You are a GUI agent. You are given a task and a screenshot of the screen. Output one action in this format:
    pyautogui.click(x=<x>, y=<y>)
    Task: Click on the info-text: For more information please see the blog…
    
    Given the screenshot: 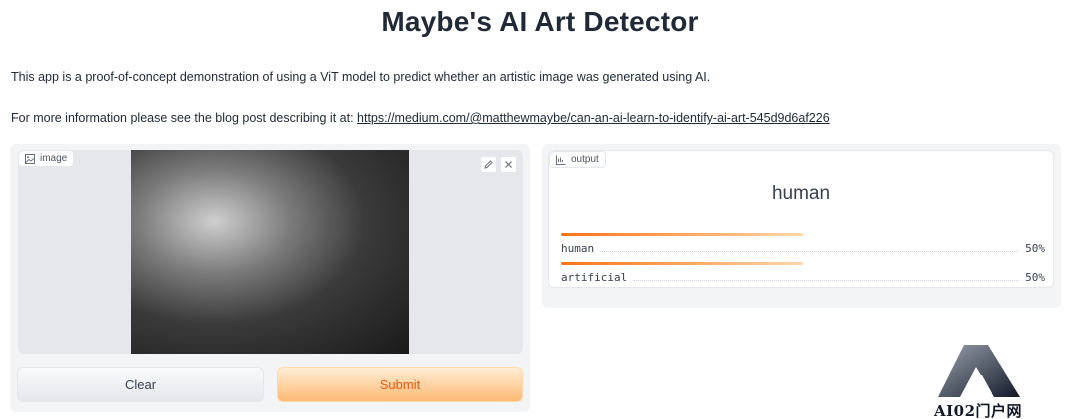 What is the action you would take?
    pyautogui.click(x=420, y=118)
    